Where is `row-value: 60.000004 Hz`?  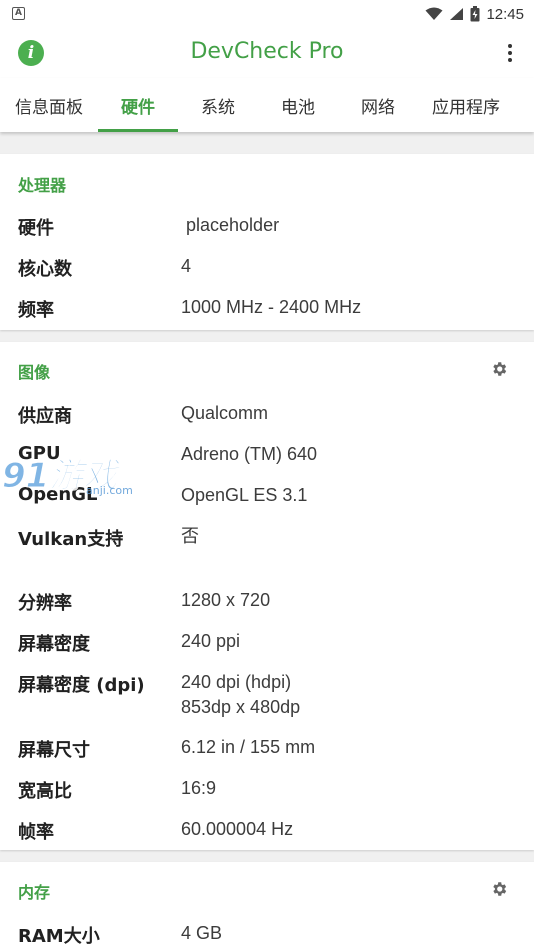
row-value: 60.000004 Hz is located at coordinates (237, 829).